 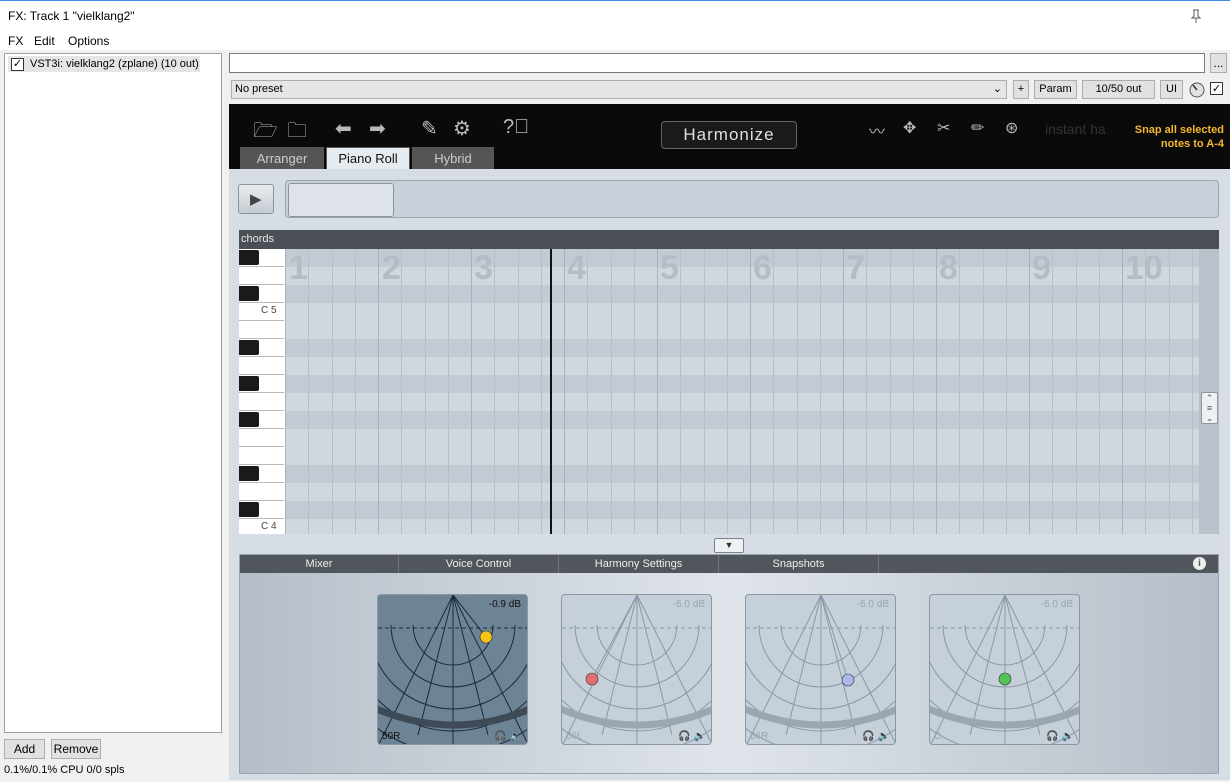 I want to click on preset-select: No preset ⌄, so click(x=619, y=89).